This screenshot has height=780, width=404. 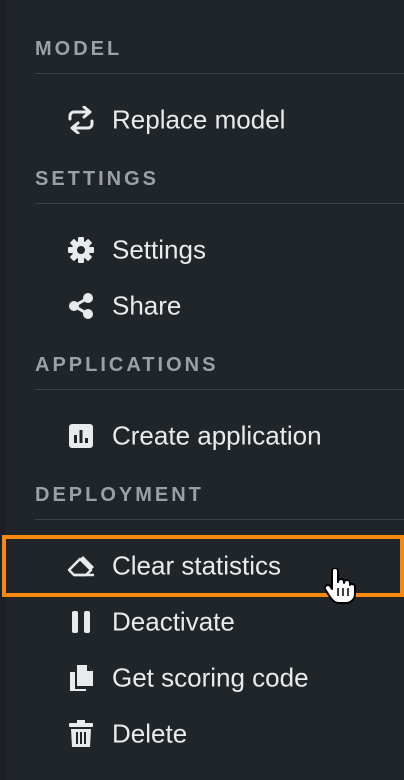 I want to click on menu-item-label: Clear statistics, so click(x=197, y=565).